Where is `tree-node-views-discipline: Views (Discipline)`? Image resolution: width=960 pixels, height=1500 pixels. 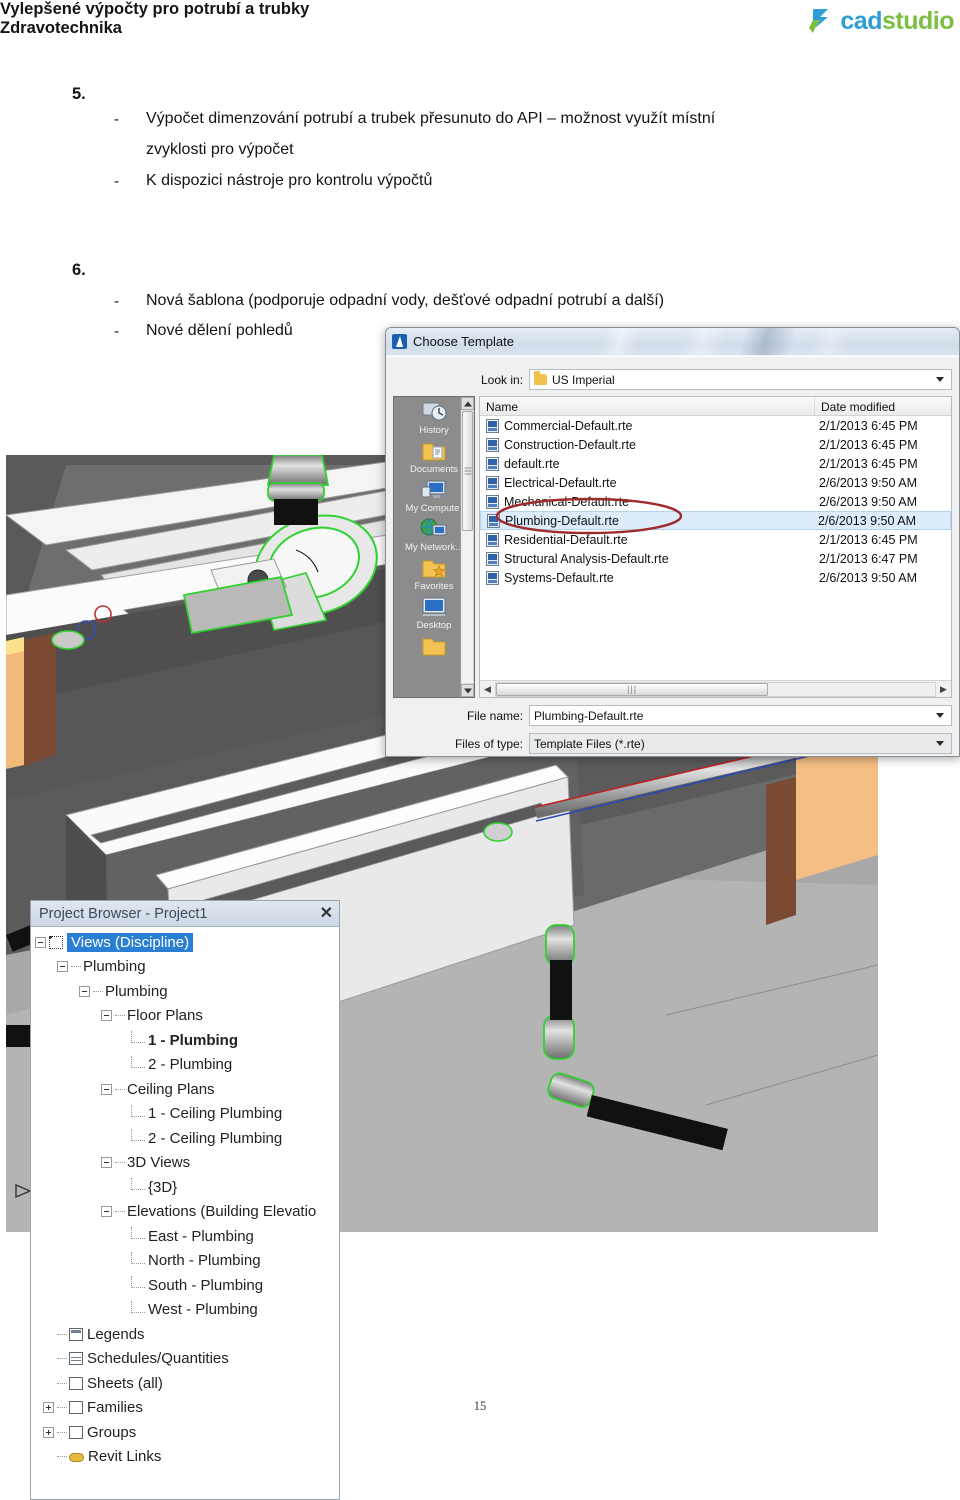
tree-node-views-discipline: Views (Discipline) is located at coordinates (187, 942).